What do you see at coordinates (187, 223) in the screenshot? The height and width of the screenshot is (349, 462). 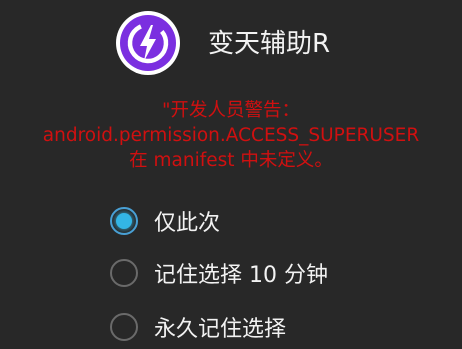 I see `option-once-label: 仅此次` at bounding box center [187, 223].